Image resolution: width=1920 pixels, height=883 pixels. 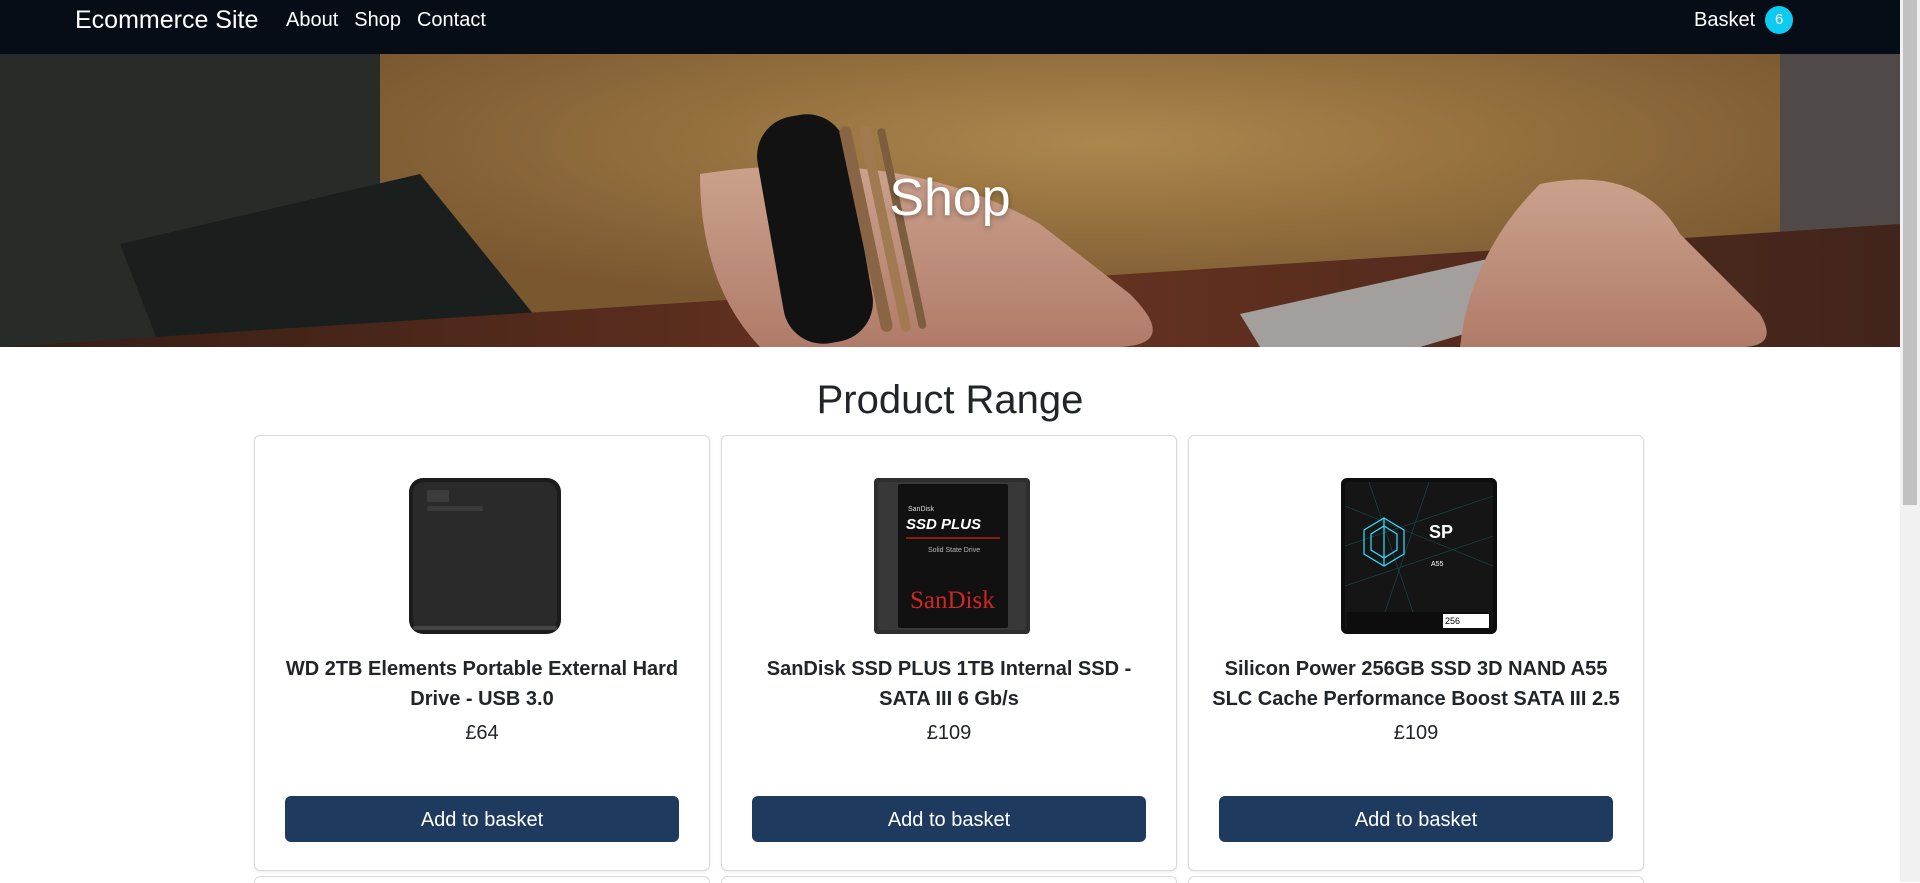 I want to click on sp-logo-text: SP, so click(x=1441, y=532).